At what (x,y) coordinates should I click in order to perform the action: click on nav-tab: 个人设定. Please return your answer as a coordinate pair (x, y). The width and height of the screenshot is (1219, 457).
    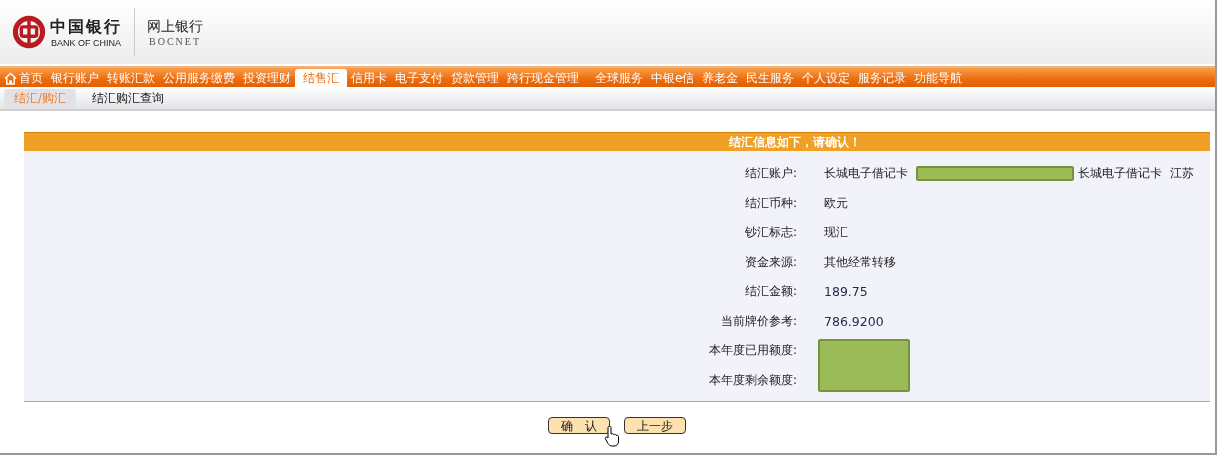
    Looking at the image, I should click on (826, 78).